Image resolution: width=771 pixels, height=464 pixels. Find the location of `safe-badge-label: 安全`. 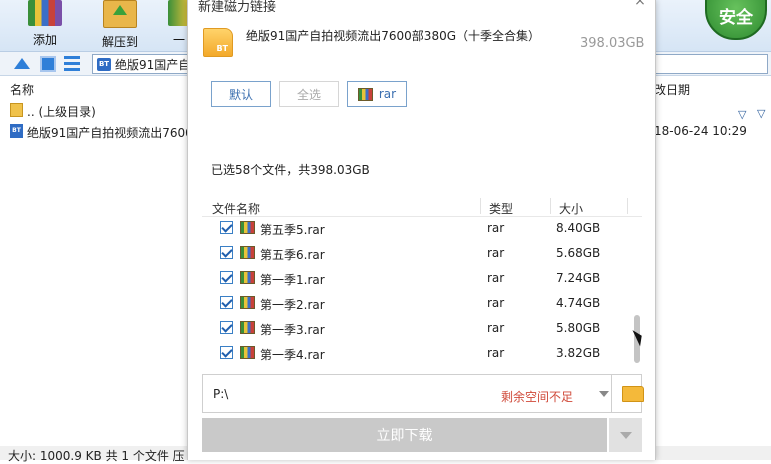

safe-badge-label: 安全 is located at coordinates (736, 18).